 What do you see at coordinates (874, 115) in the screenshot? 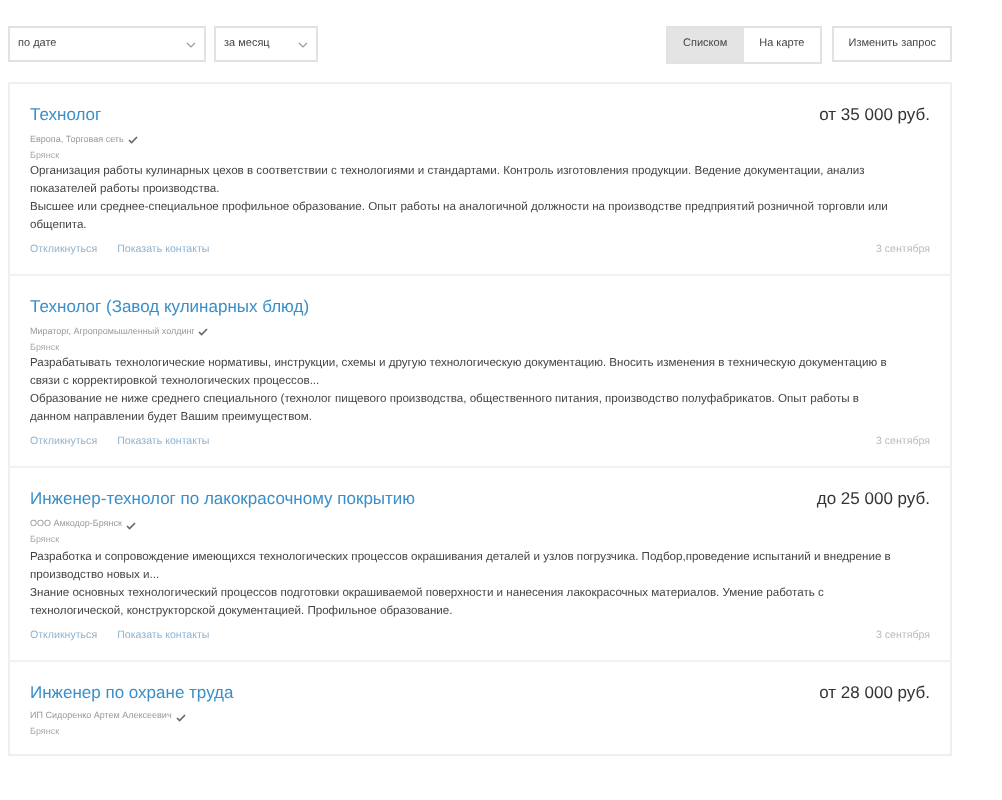
I see `salary: от 35 000 руб.` at bounding box center [874, 115].